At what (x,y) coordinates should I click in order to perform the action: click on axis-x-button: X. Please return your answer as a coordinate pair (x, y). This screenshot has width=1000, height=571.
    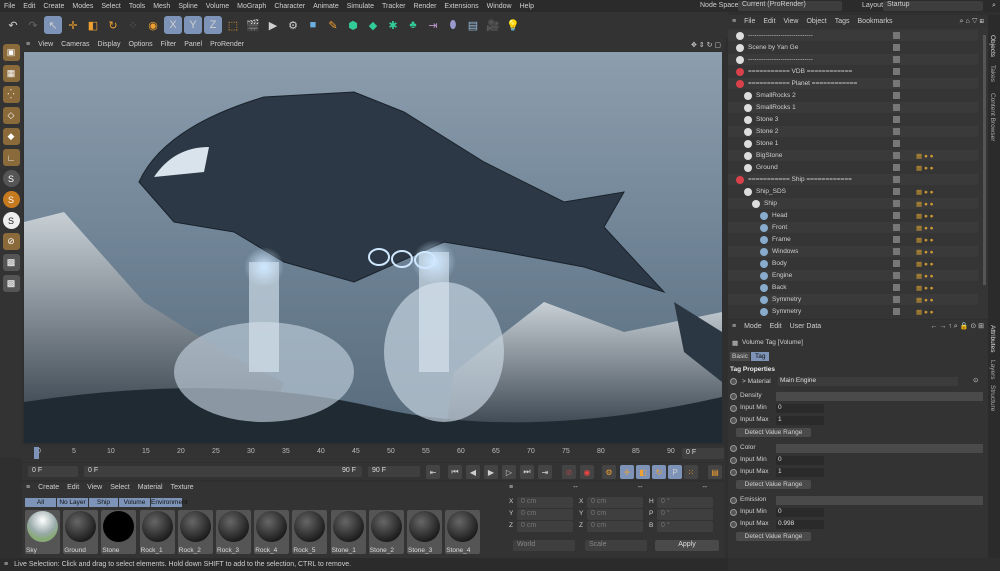
    Looking at the image, I should click on (173, 25).